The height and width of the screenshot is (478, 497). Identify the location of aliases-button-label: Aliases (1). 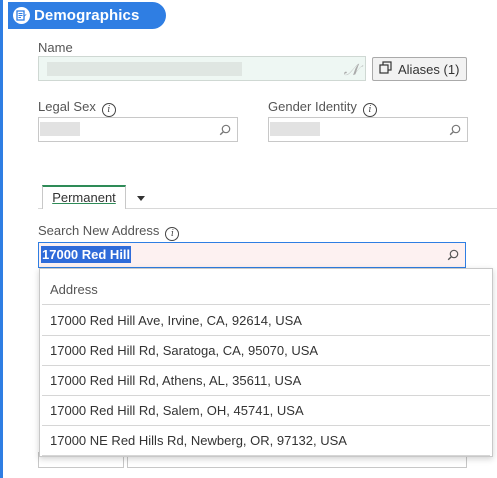
(429, 69).